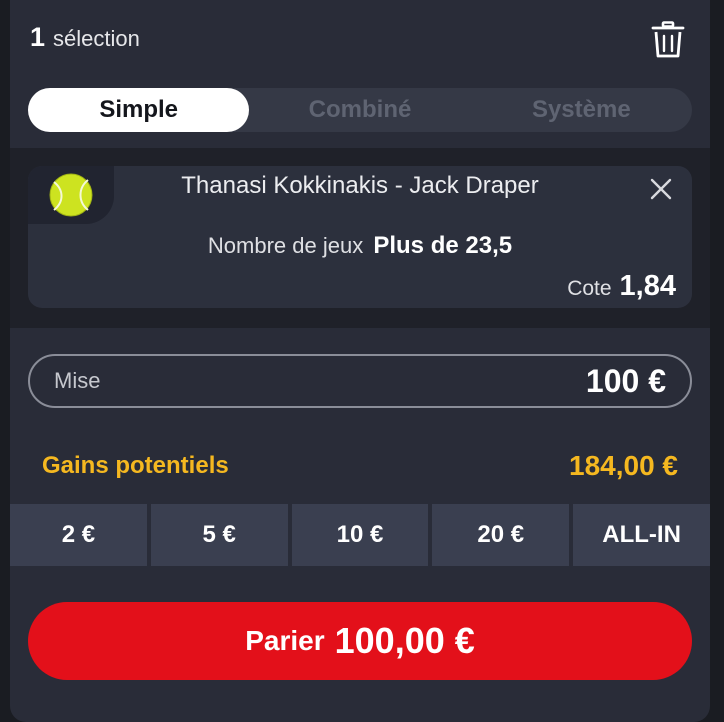 The width and height of the screenshot is (724, 722). I want to click on quick-stake-5-button: 5 €, so click(219, 535).